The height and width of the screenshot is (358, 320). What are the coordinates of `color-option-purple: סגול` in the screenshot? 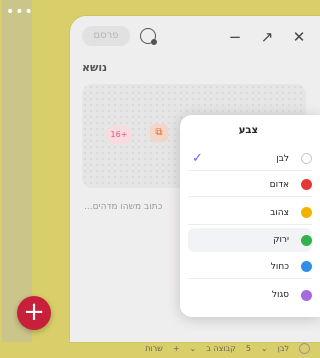 It's located at (250, 295).